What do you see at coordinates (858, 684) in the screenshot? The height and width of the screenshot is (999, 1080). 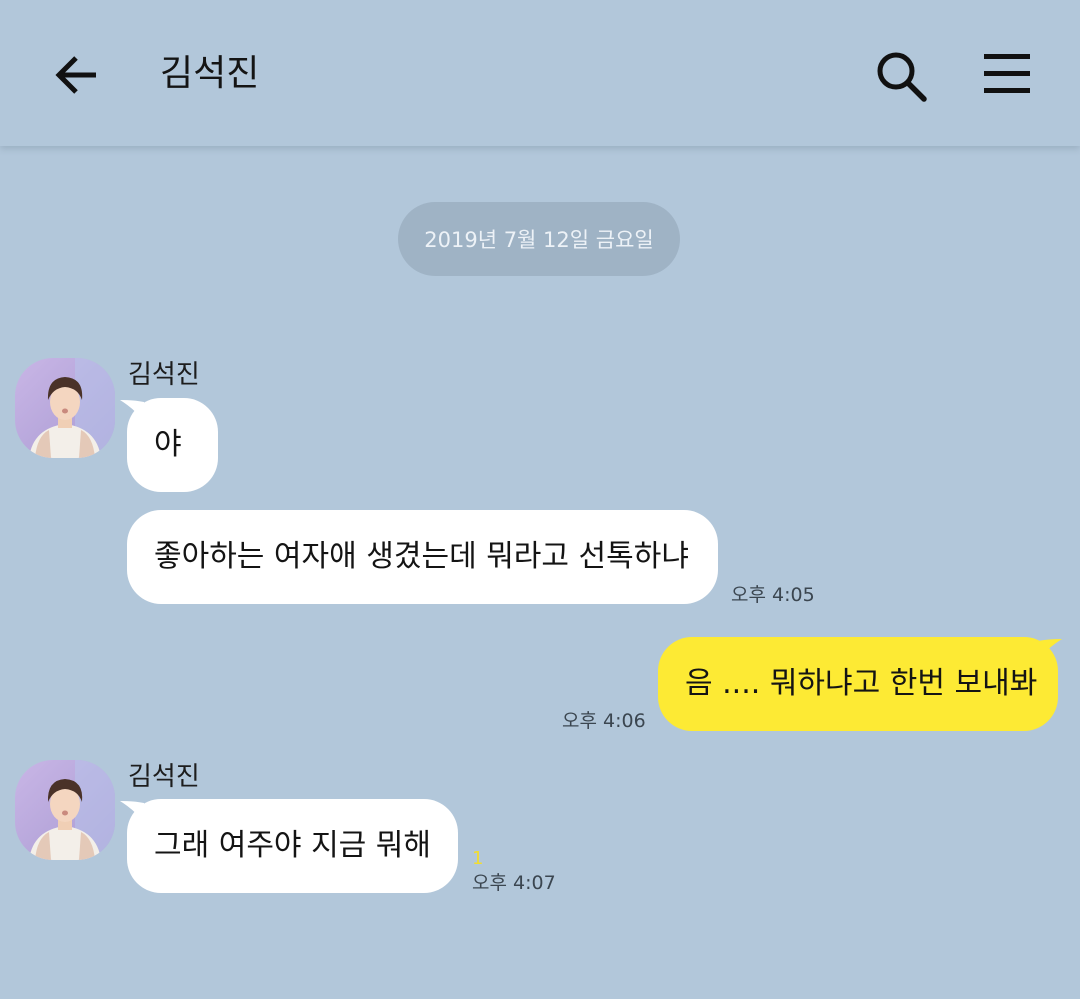 I see `message-bubble-outgoing: 음 .... 뭐하냐고 한번 보내봐` at bounding box center [858, 684].